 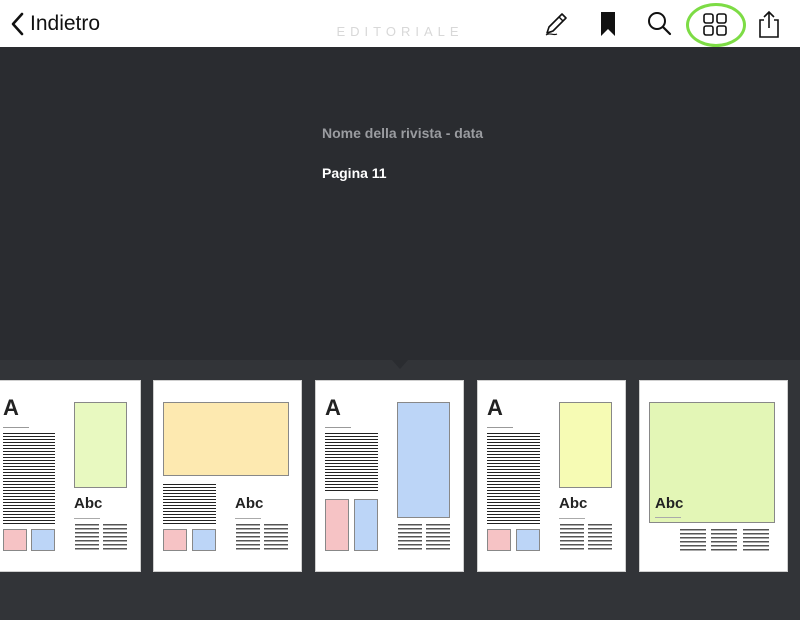 I want to click on chevron-left-icon, so click(x=17, y=24).